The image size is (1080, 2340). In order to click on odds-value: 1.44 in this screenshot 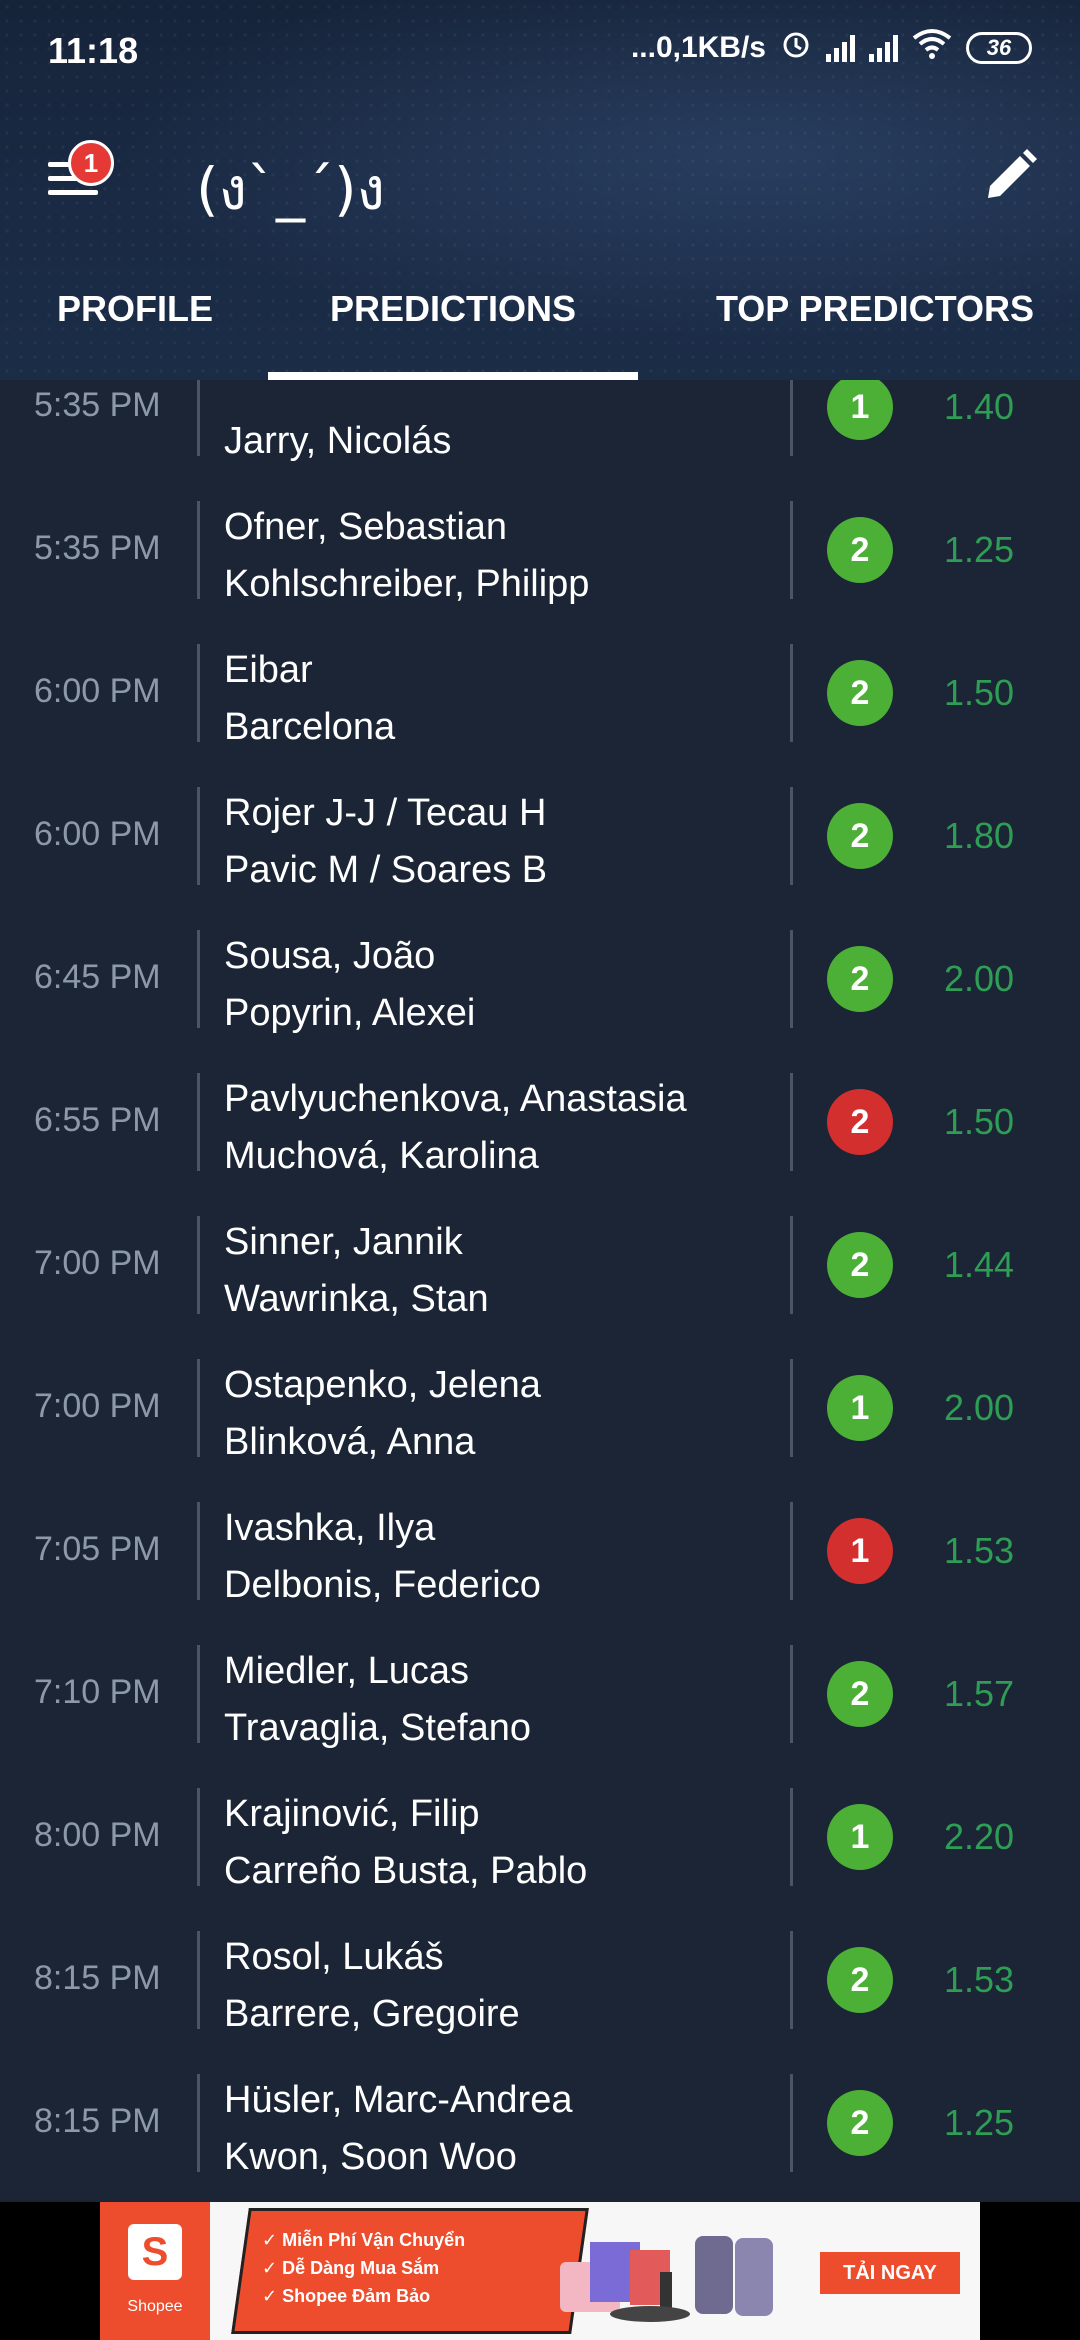, I will do `click(979, 1264)`.